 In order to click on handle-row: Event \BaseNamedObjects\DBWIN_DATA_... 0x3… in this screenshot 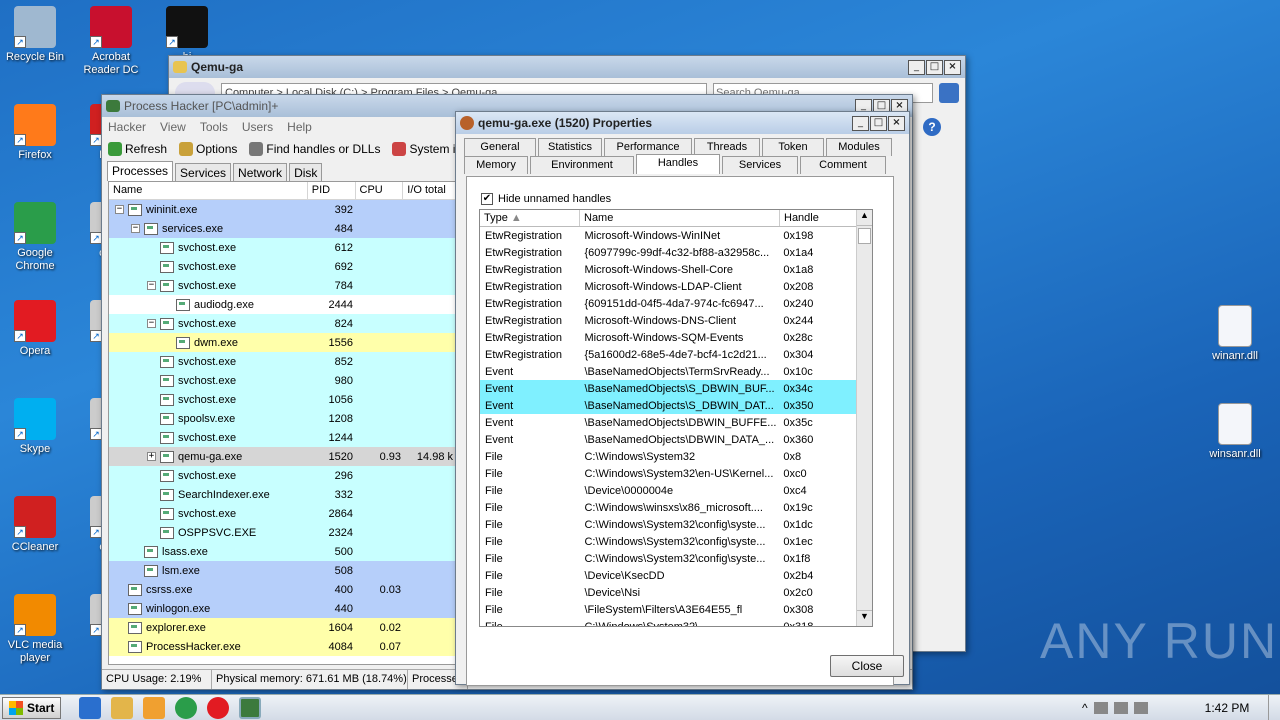, I will do `click(669, 439)`.